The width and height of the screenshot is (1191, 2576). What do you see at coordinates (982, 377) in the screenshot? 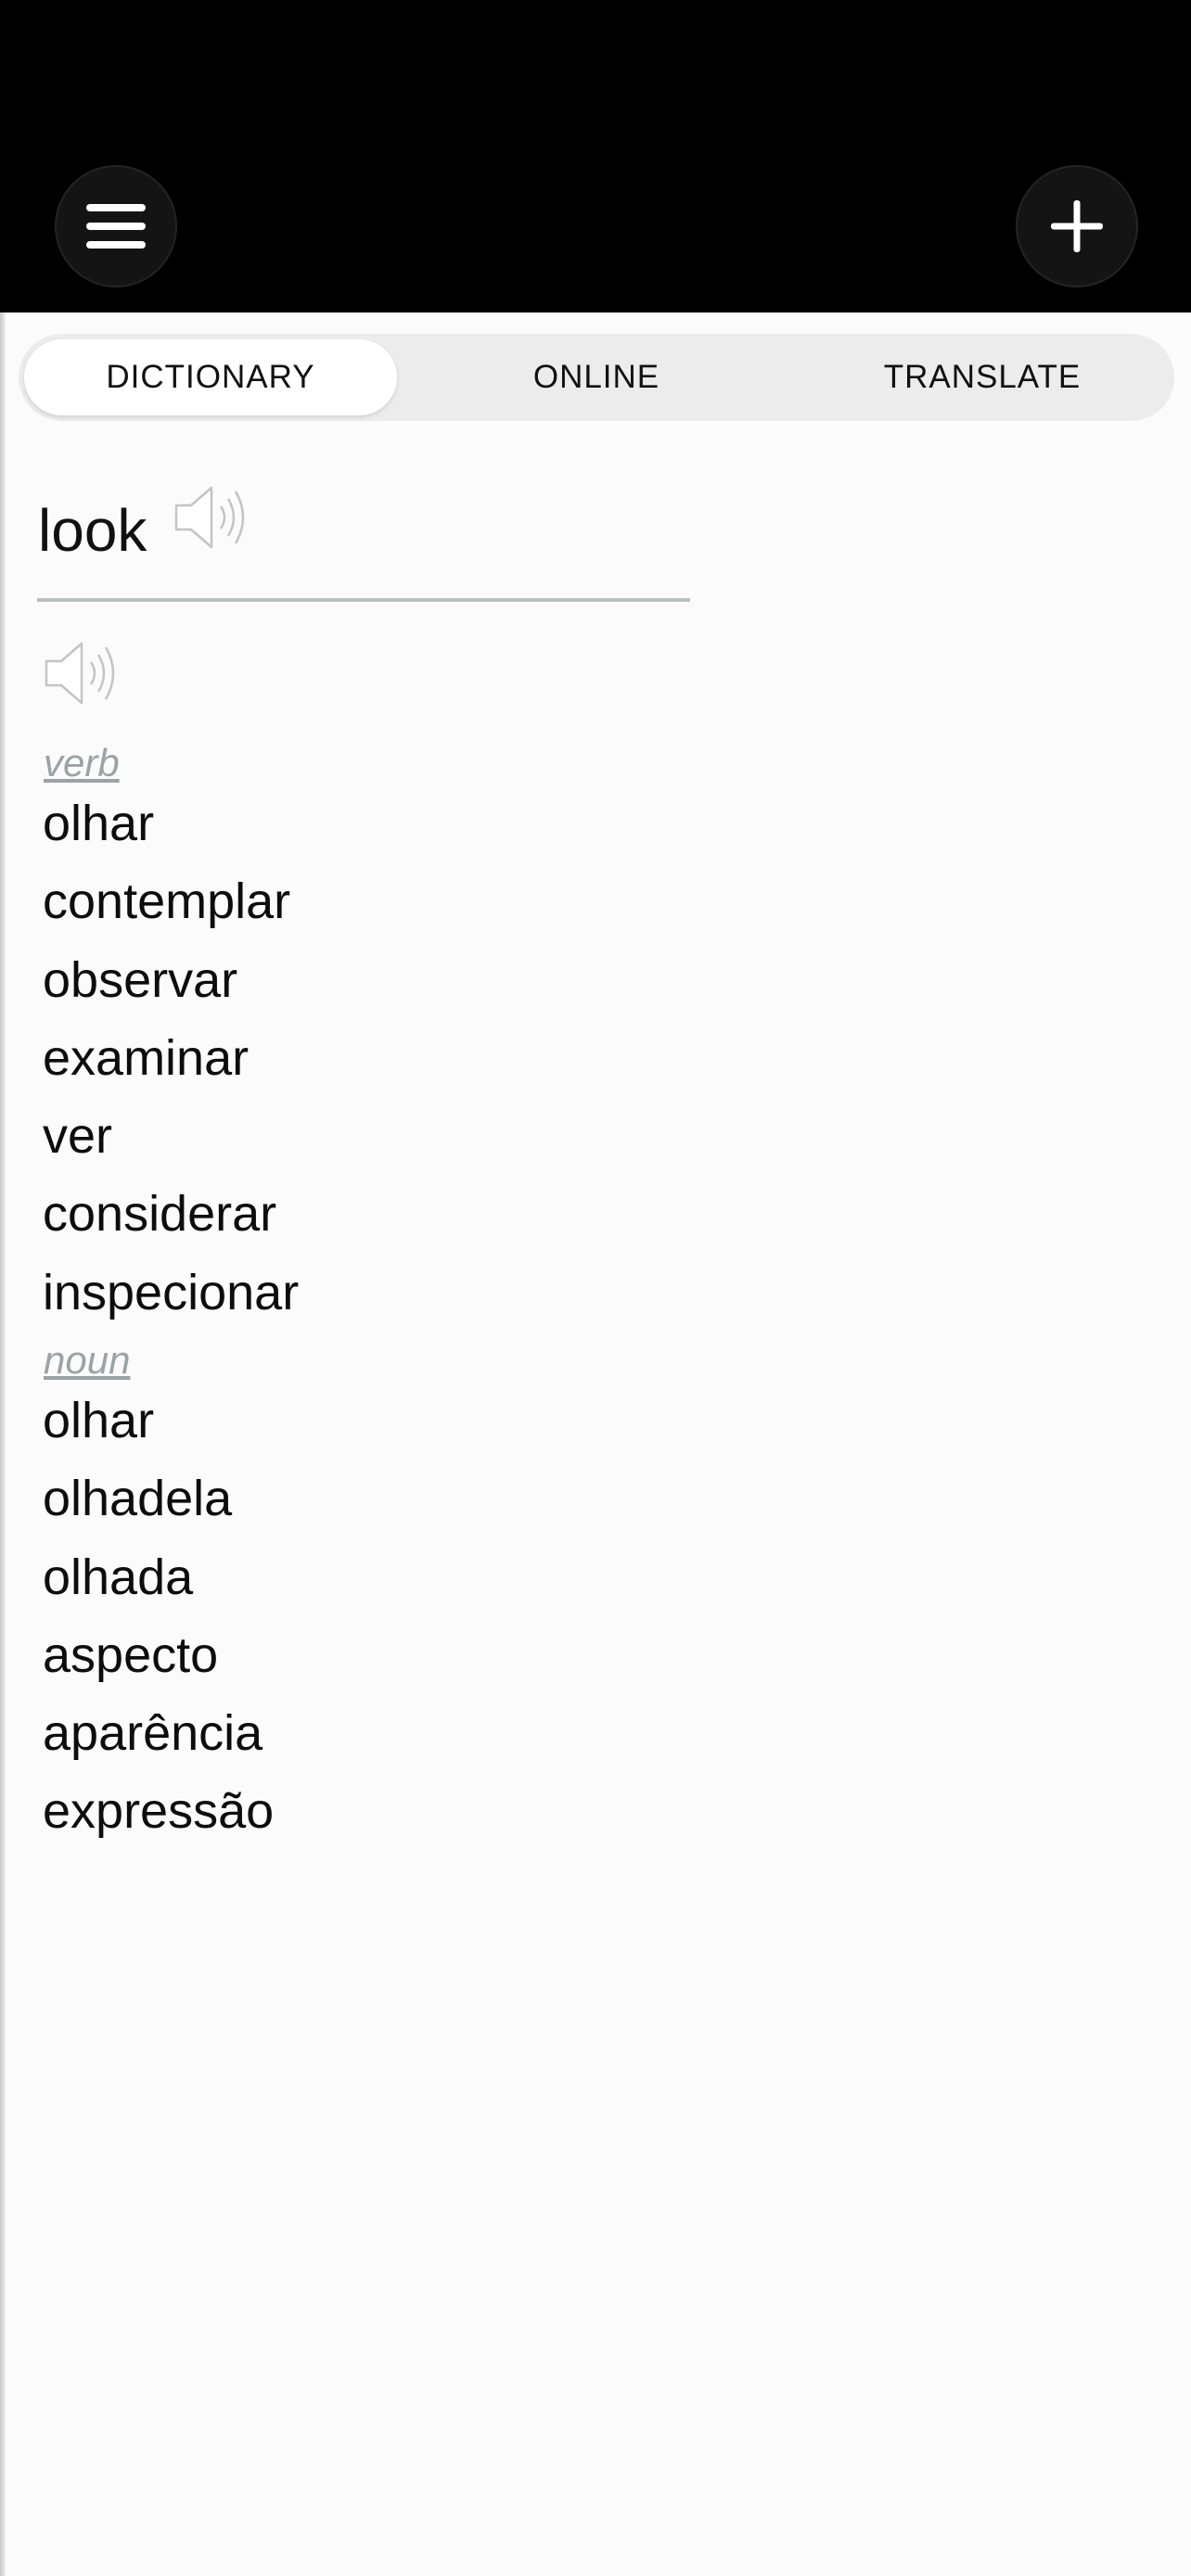
I see `tab-translate: TRANSLATE` at bounding box center [982, 377].